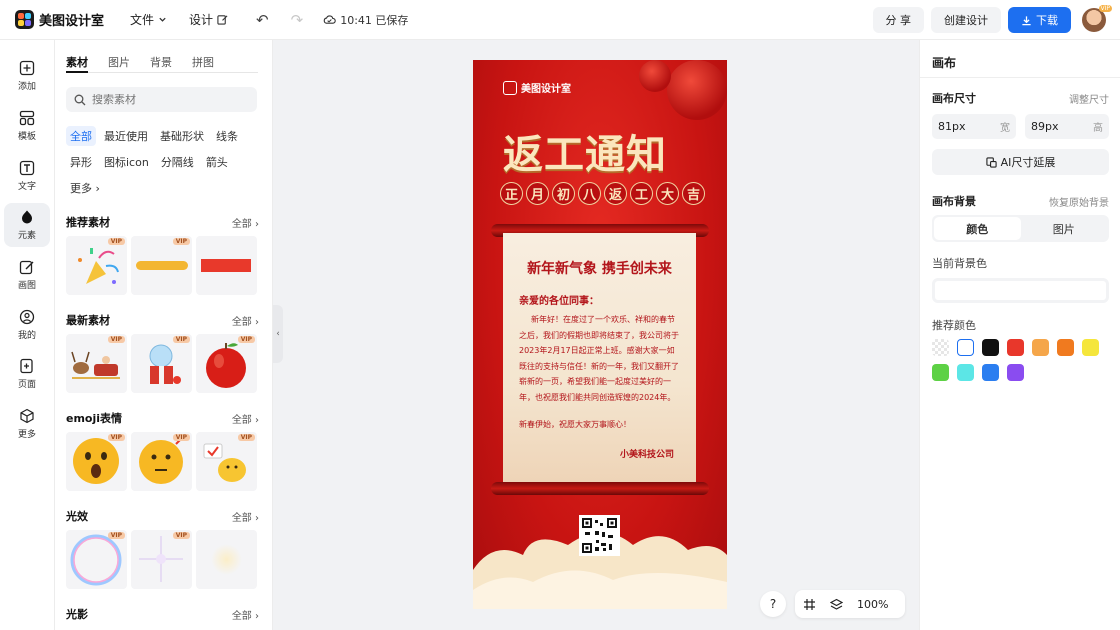 Image resolution: width=1120 pixels, height=630 pixels. What do you see at coordinates (226, 363) in the screenshot?
I see `material-thumb-apple: VIP` at bounding box center [226, 363].